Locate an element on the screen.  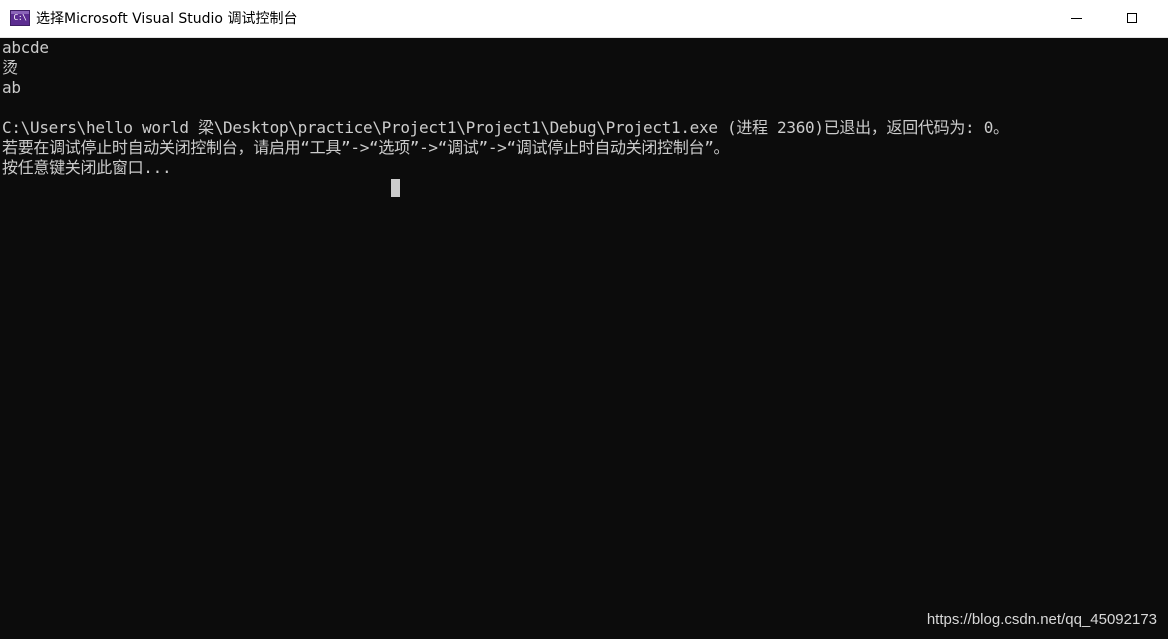
minimize-button is located at coordinates (1077, 19).